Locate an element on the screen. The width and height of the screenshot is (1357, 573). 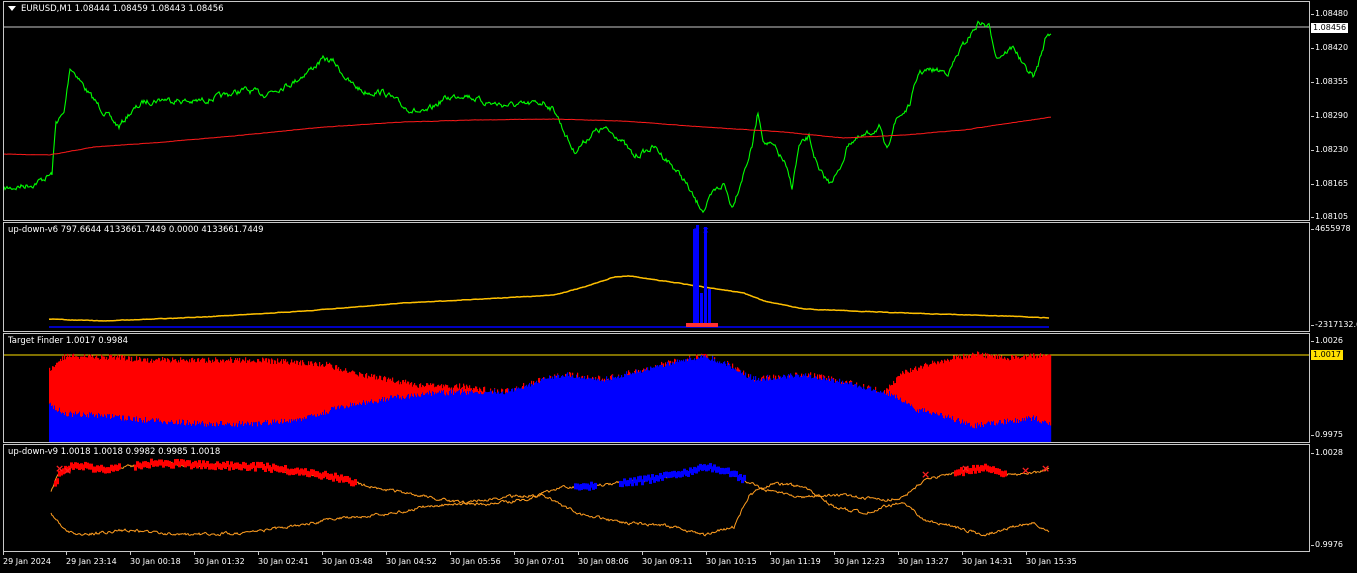
time-axis-label: 30 Jan 14:31 is located at coordinates (987, 559).